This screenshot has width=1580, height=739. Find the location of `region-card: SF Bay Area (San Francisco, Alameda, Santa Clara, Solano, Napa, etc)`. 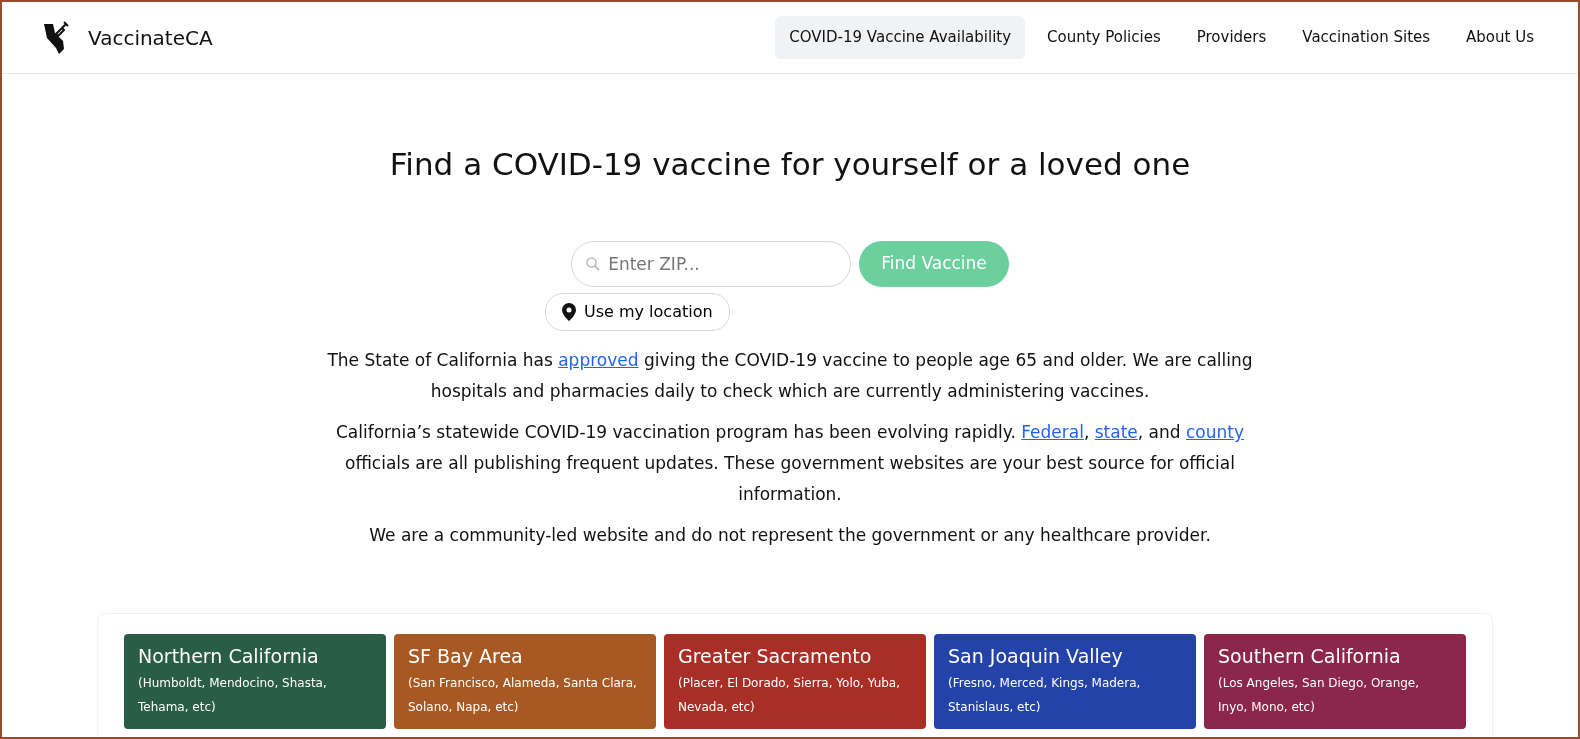

region-card: SF Bay Area (San Francisco, Alameda, Santa Clara, Solano, Napa, etc) is located at coordinates (525, 681).